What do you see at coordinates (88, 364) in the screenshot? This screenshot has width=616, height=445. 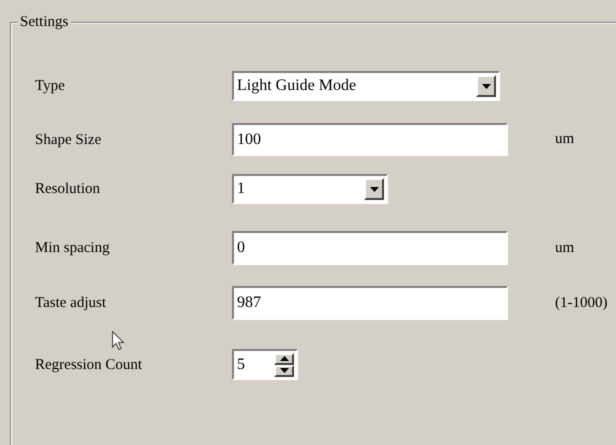 I see `field-label: Regression Count` at bounding box center [88, 364].